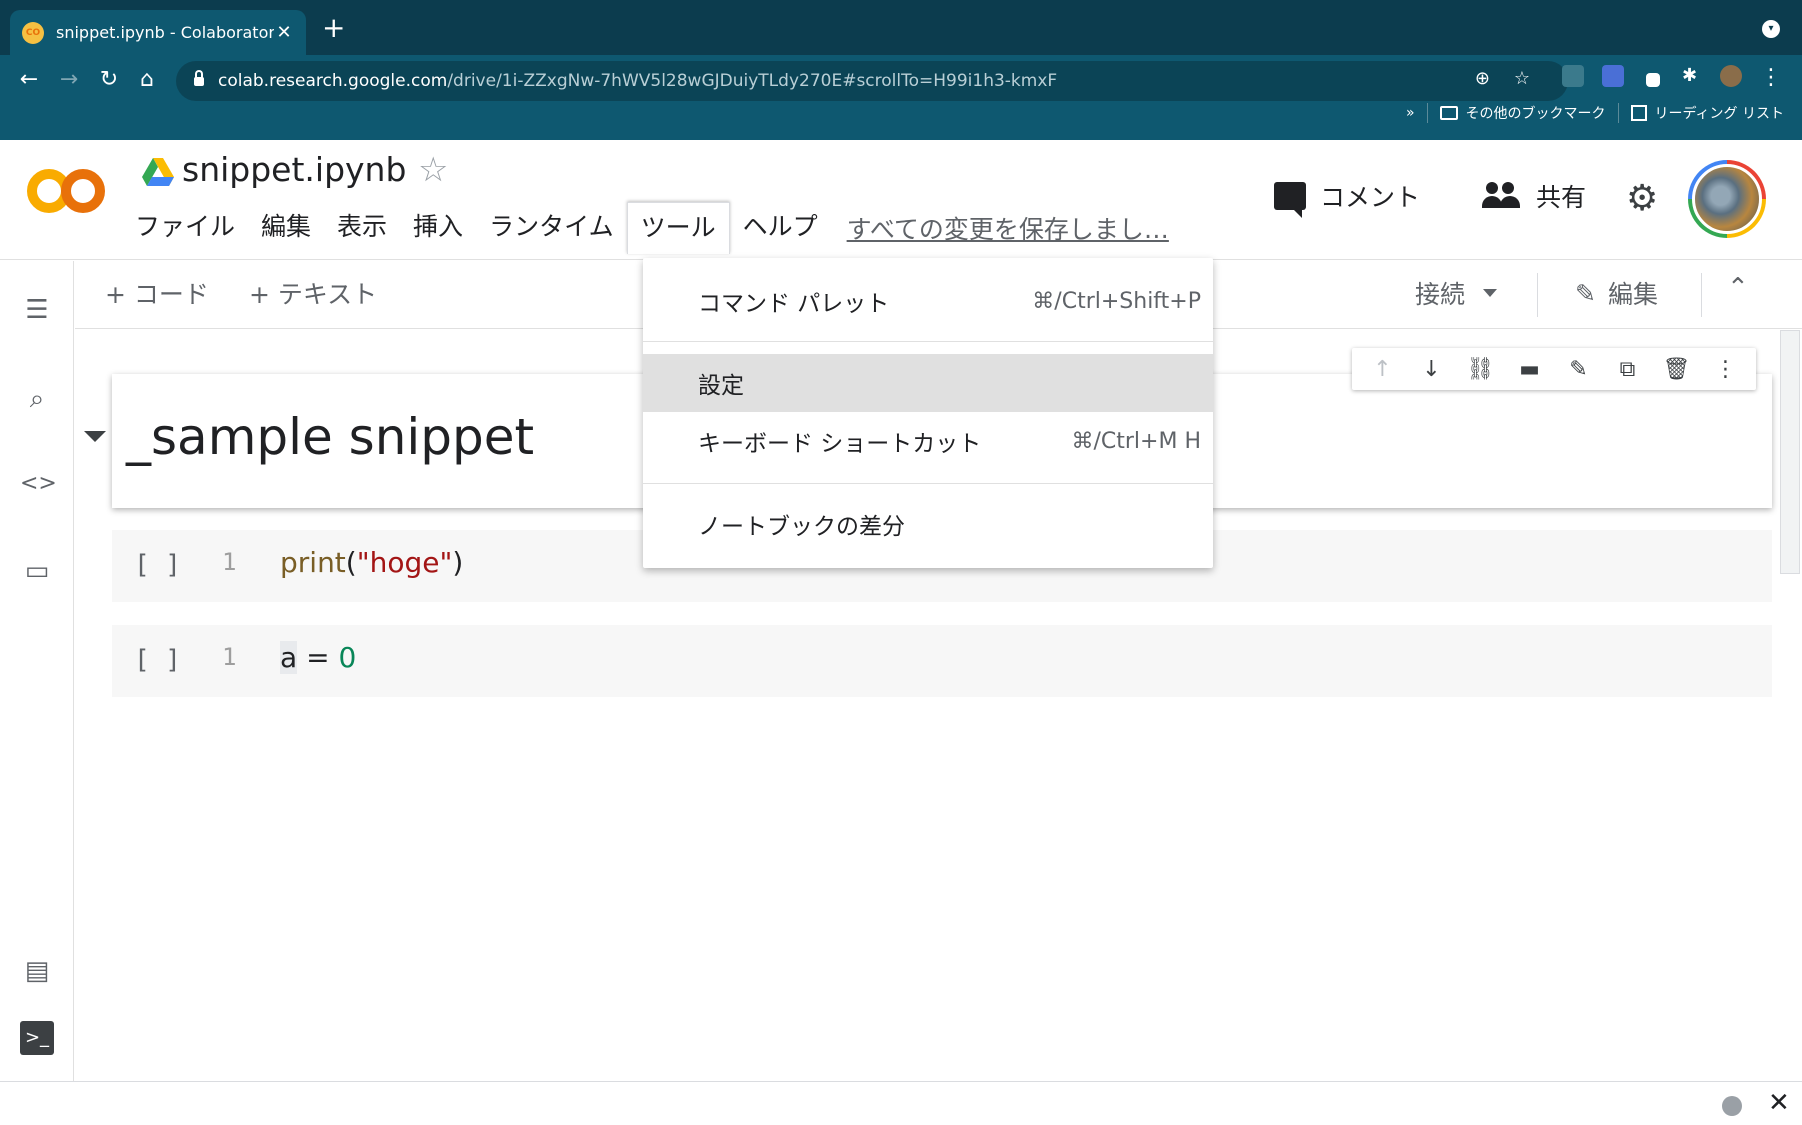 This screenshot has height=1125, width=1802. Describe the element at coordinates (1534, 196) in the screenshot. I see `share-button: 共有` at that location.